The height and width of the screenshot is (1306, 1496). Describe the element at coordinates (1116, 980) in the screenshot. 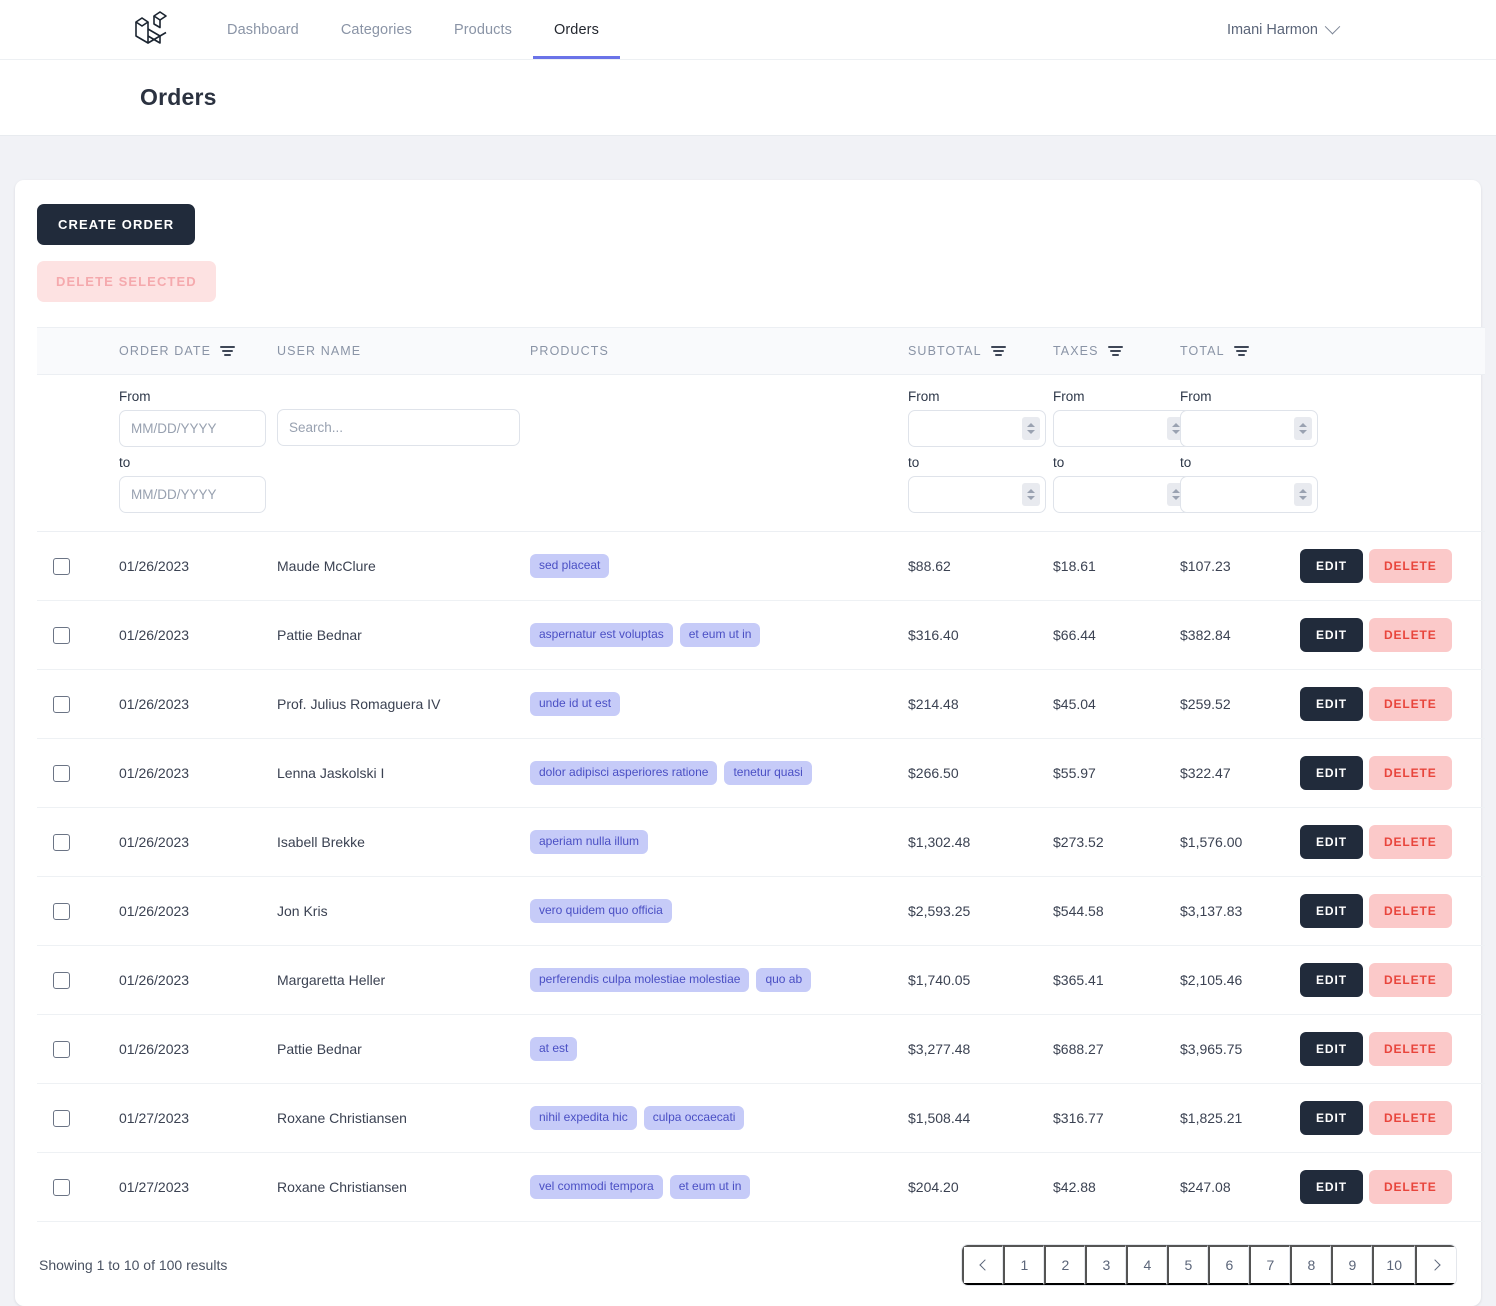

I see `cell-taxes: $365.41` at that location.